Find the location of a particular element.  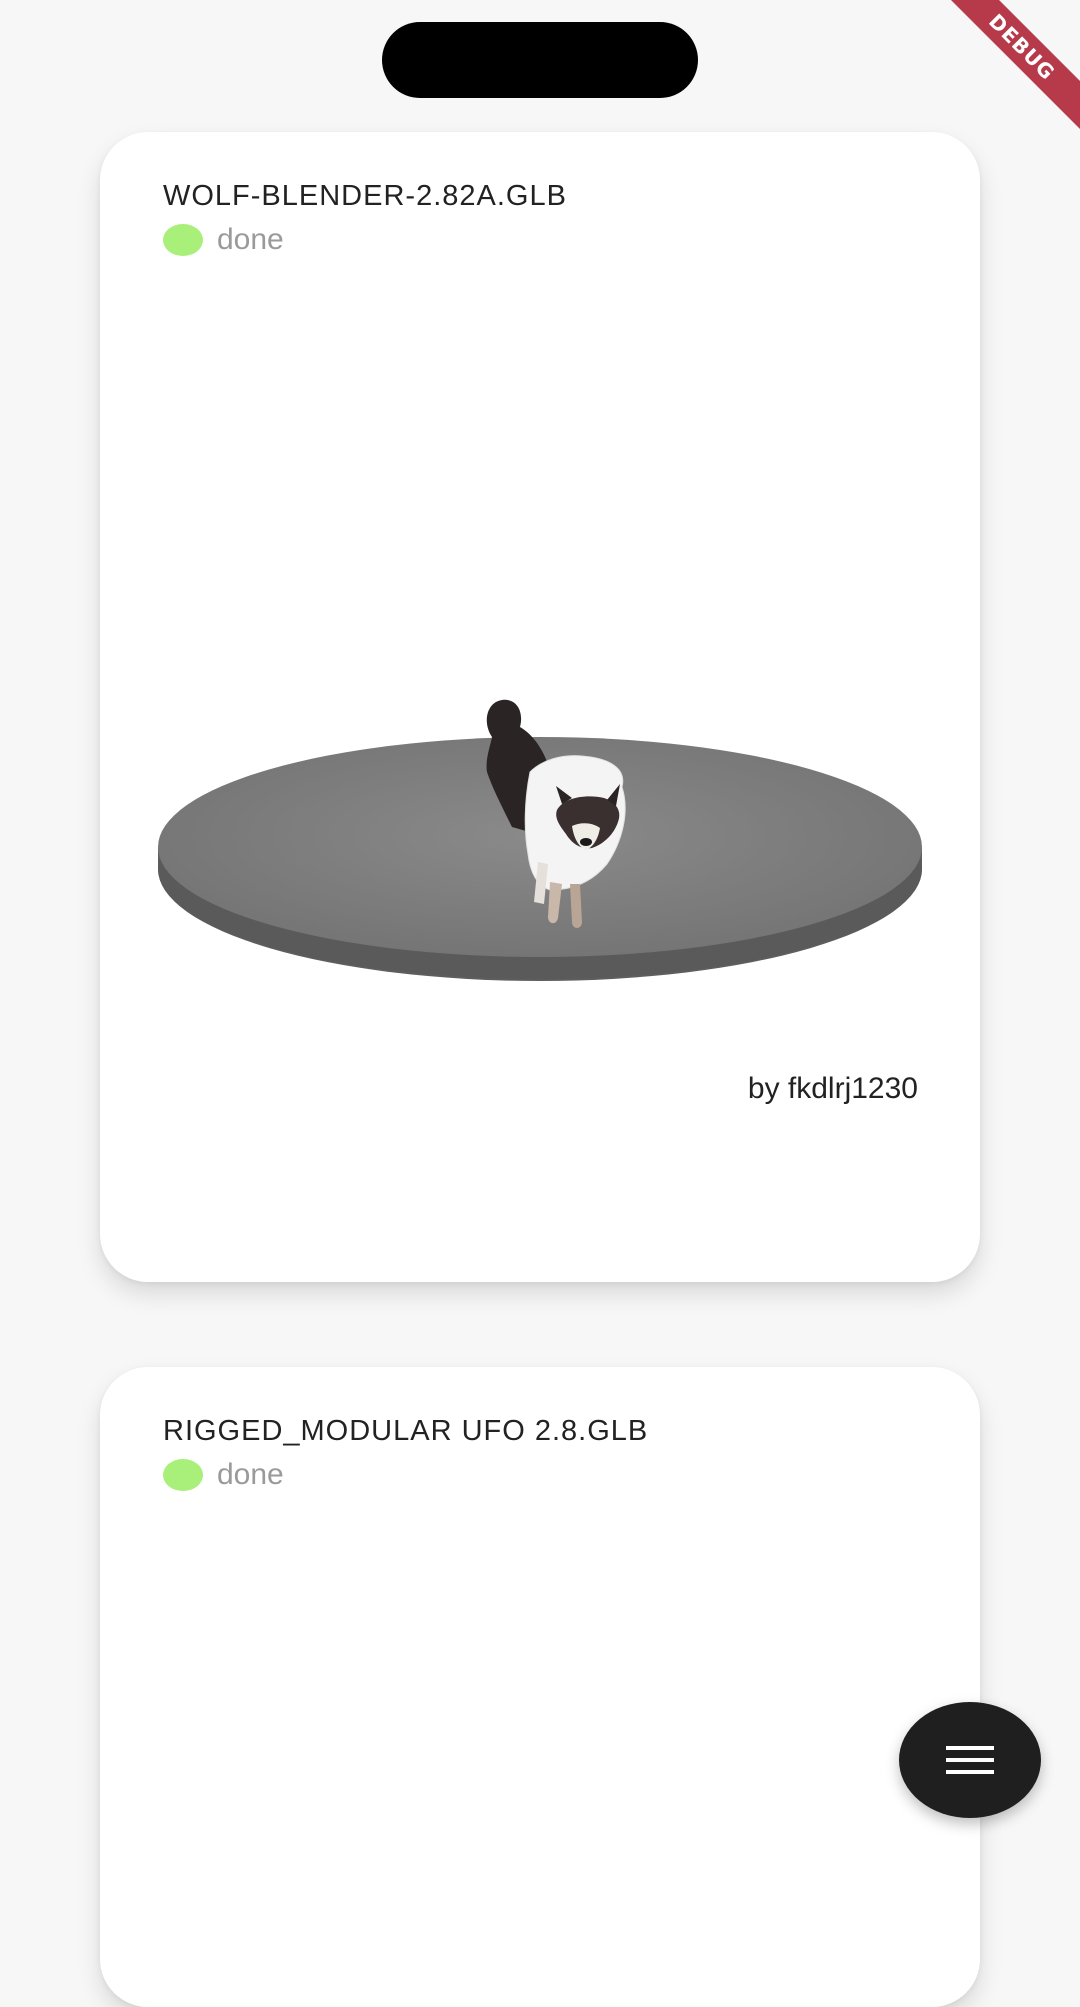

menu-button is located at coordinates (970, 1760).